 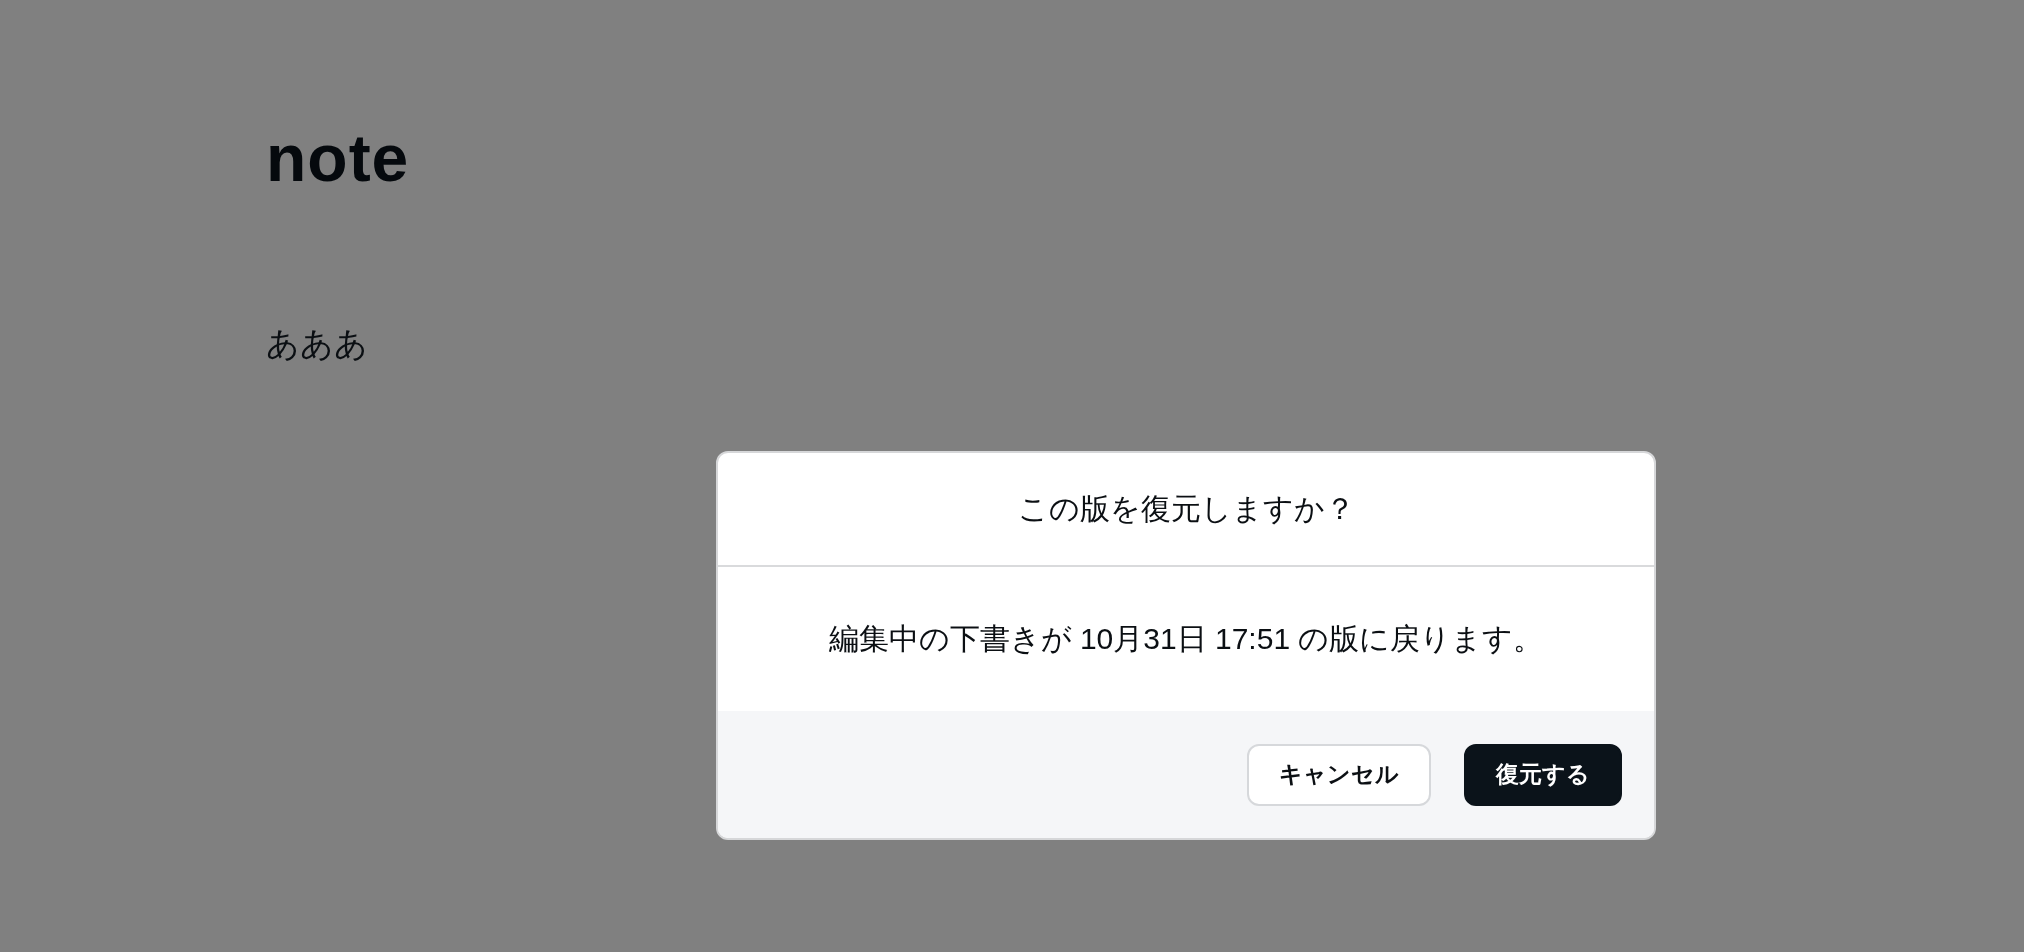 I want to click on dialog-message: 編集中の下書きが 10月31日 17:51 の版に戻ります。, so click(x=1186, y=638).